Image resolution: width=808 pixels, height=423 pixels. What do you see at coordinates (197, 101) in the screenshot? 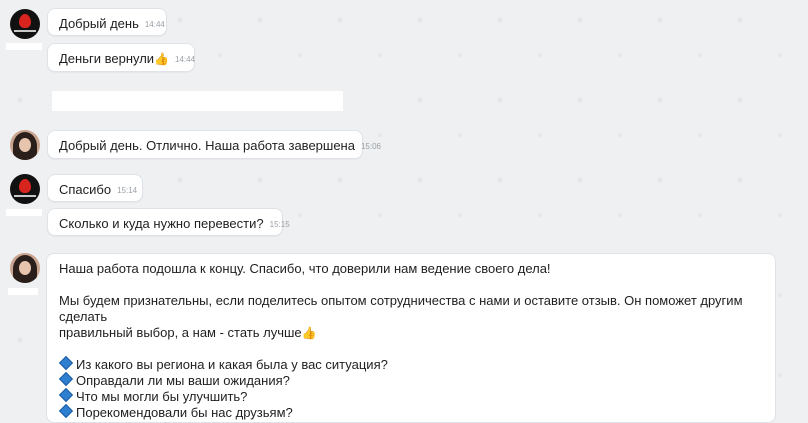
I see `redacted-area` at bounding box center [197, 101].